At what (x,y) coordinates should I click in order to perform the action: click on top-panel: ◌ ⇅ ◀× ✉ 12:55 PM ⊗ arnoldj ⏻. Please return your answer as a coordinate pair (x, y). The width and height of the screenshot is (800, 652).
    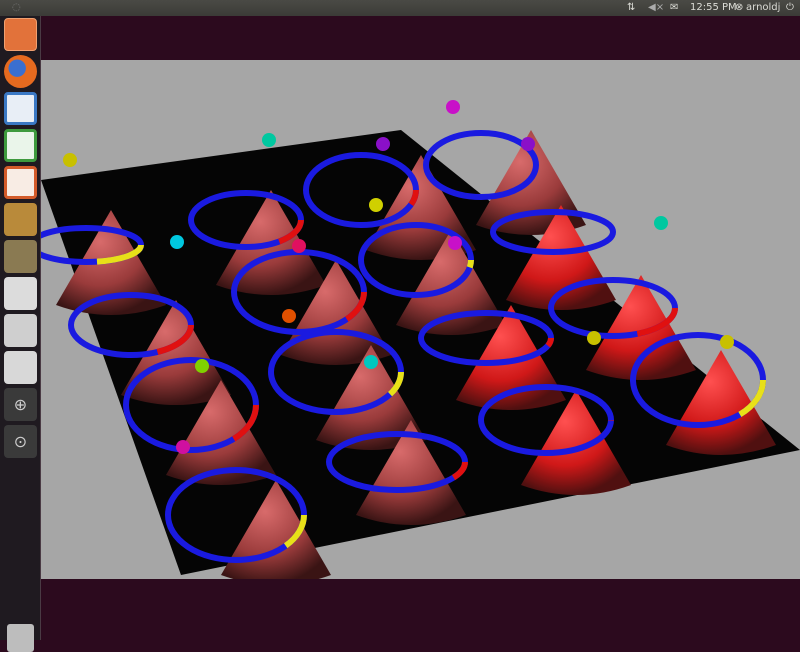
    Looking at the image, I should click on (400, 8).